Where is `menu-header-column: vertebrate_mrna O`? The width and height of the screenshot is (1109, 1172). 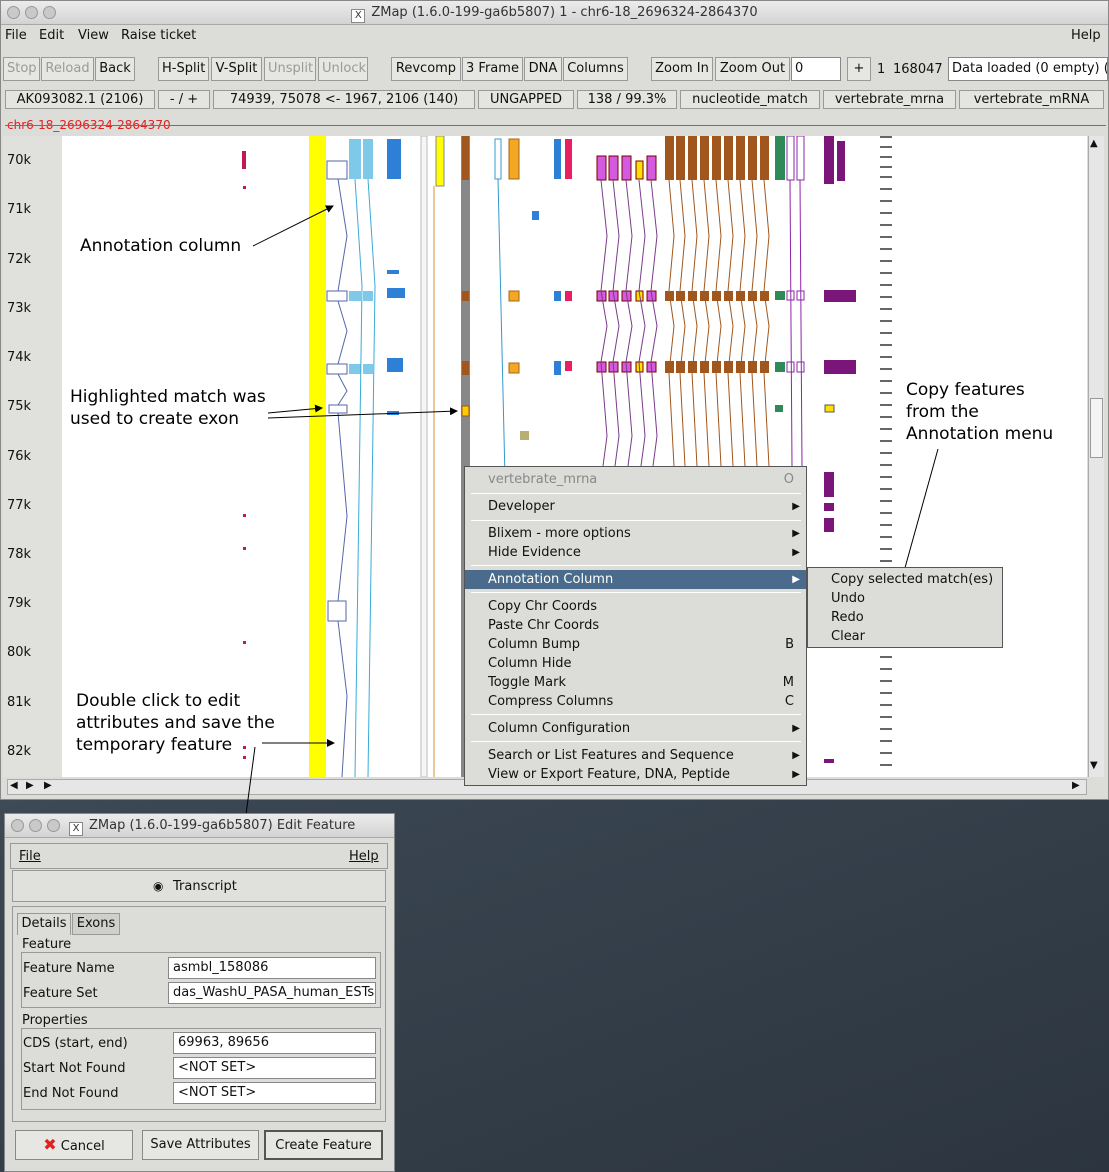
menu-header-column: vertebrate_mrna O is located at coordinates (641, 479).